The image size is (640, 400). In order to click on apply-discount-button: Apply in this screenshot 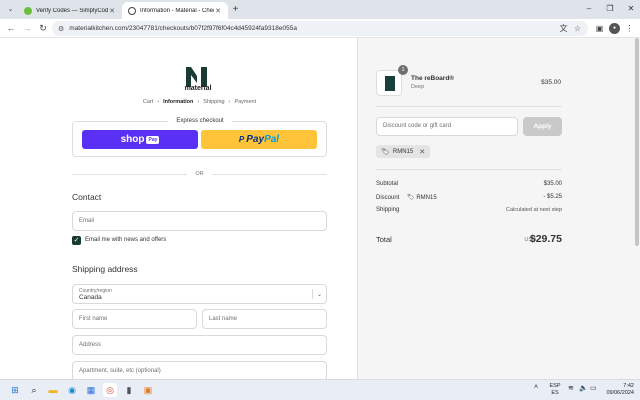, I will do `click(542, 126)`.